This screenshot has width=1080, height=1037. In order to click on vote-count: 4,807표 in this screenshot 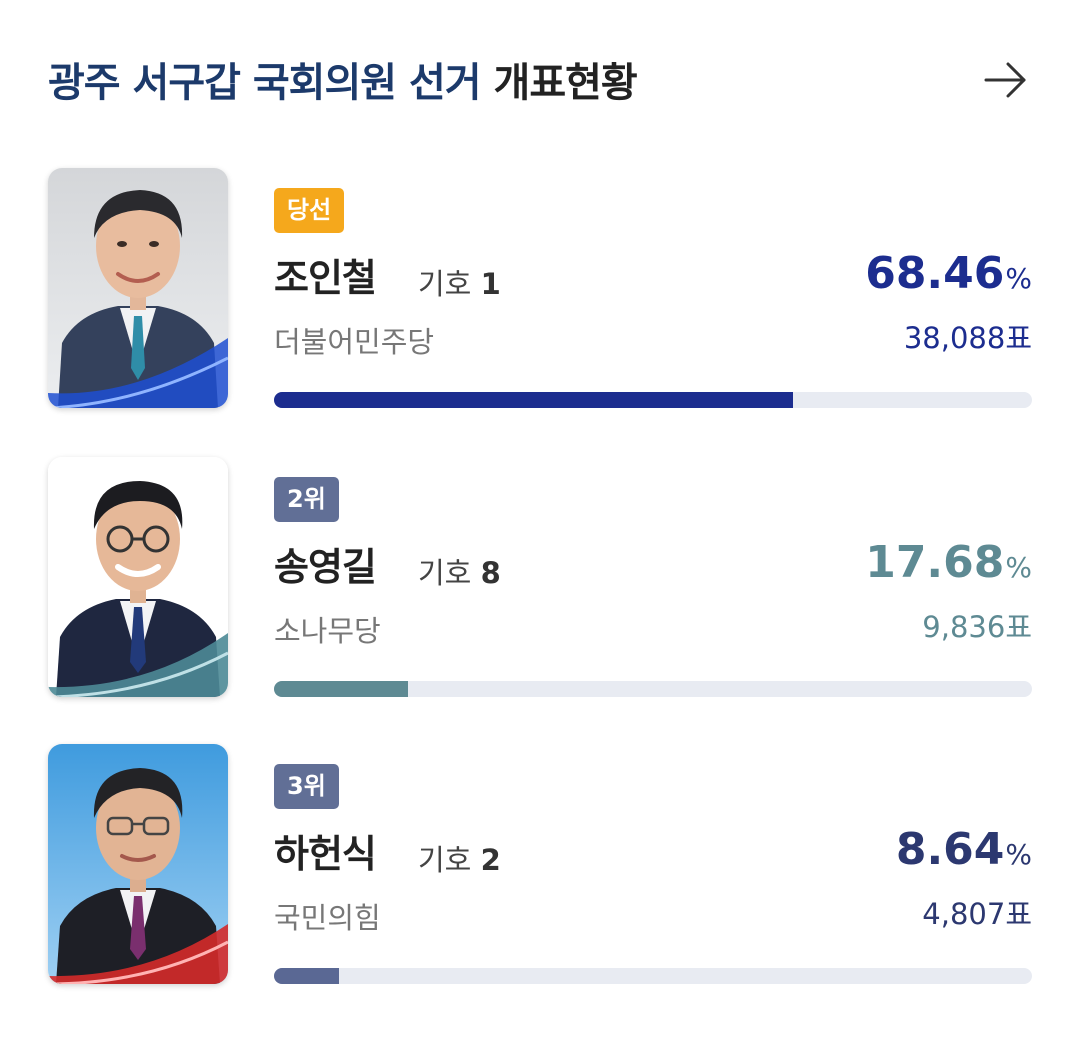, I will do `click(977, 914)`.